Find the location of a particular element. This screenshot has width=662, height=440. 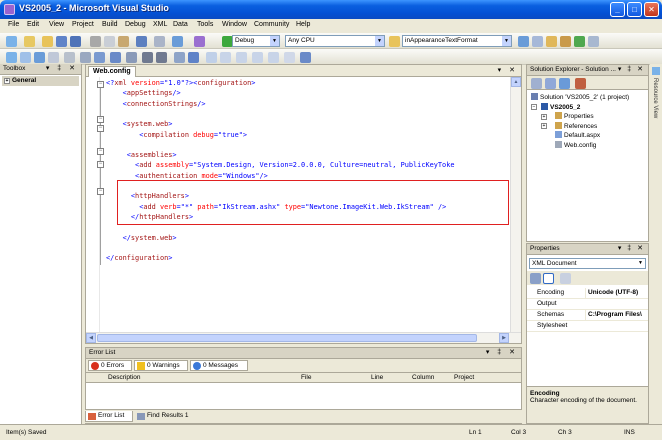

toggle-bookmark-icon is located at coordinates (131, 57).